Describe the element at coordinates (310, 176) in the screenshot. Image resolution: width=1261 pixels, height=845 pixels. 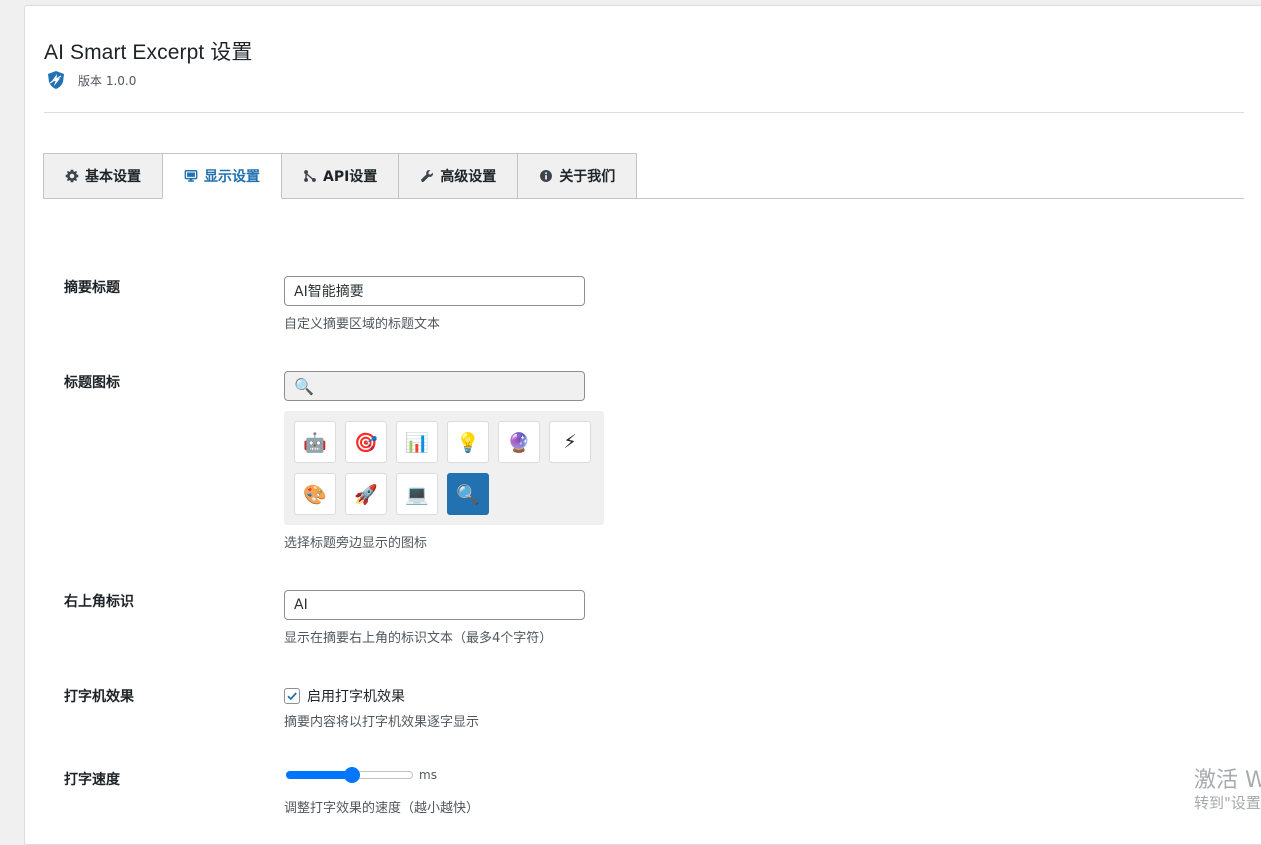
I see `connection-icon` at that location.